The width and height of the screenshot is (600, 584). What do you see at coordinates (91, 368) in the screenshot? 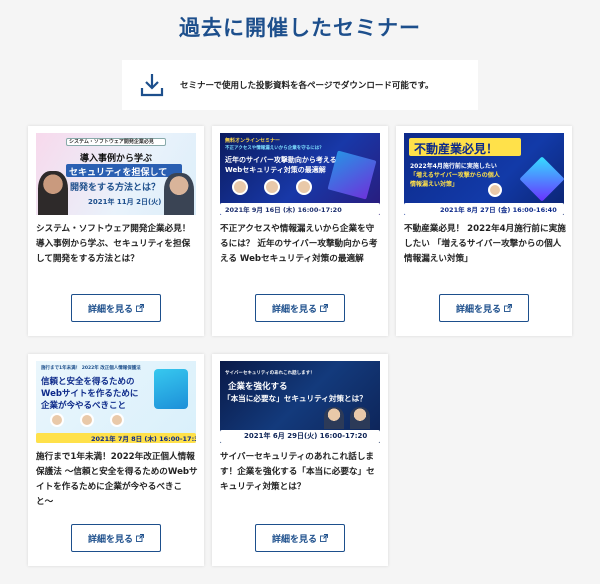
I see `thumb-tag: 施行まで1年未満！ 2022年 改正個人情報保護法` at bounding box center [91, 368].